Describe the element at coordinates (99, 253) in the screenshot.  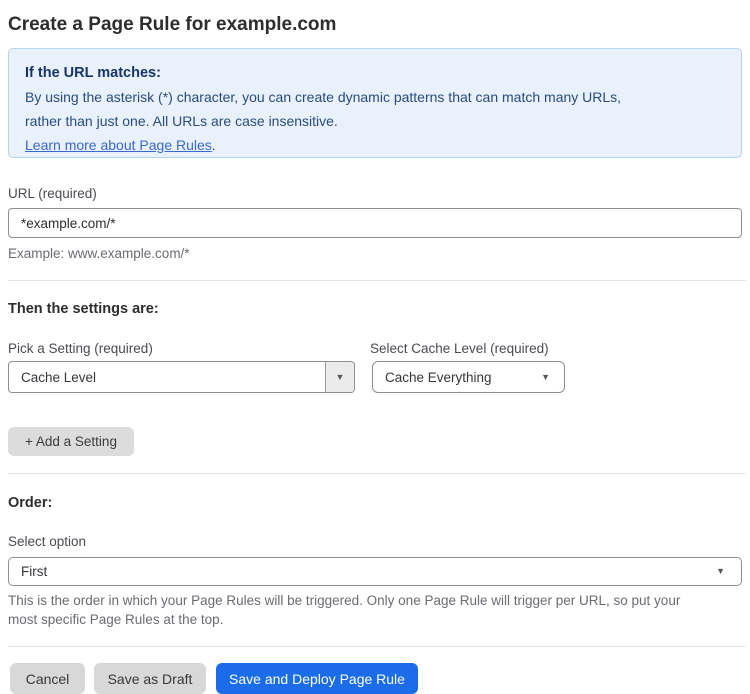
I see `url-helper-text: Example: www.example.com/*` at that location.